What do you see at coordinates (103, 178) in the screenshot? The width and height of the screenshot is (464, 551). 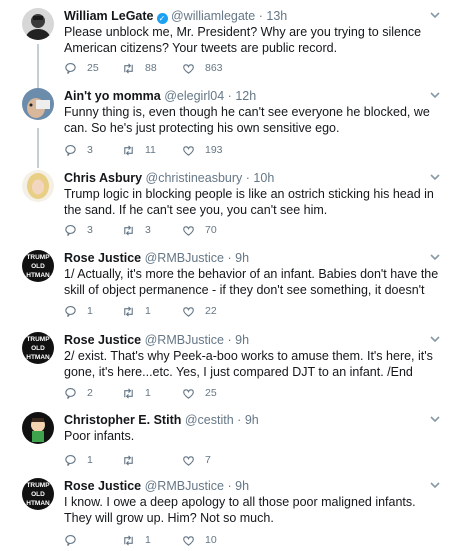 I see `author-name: Chris Asbury` at bounding box center [103, 178].